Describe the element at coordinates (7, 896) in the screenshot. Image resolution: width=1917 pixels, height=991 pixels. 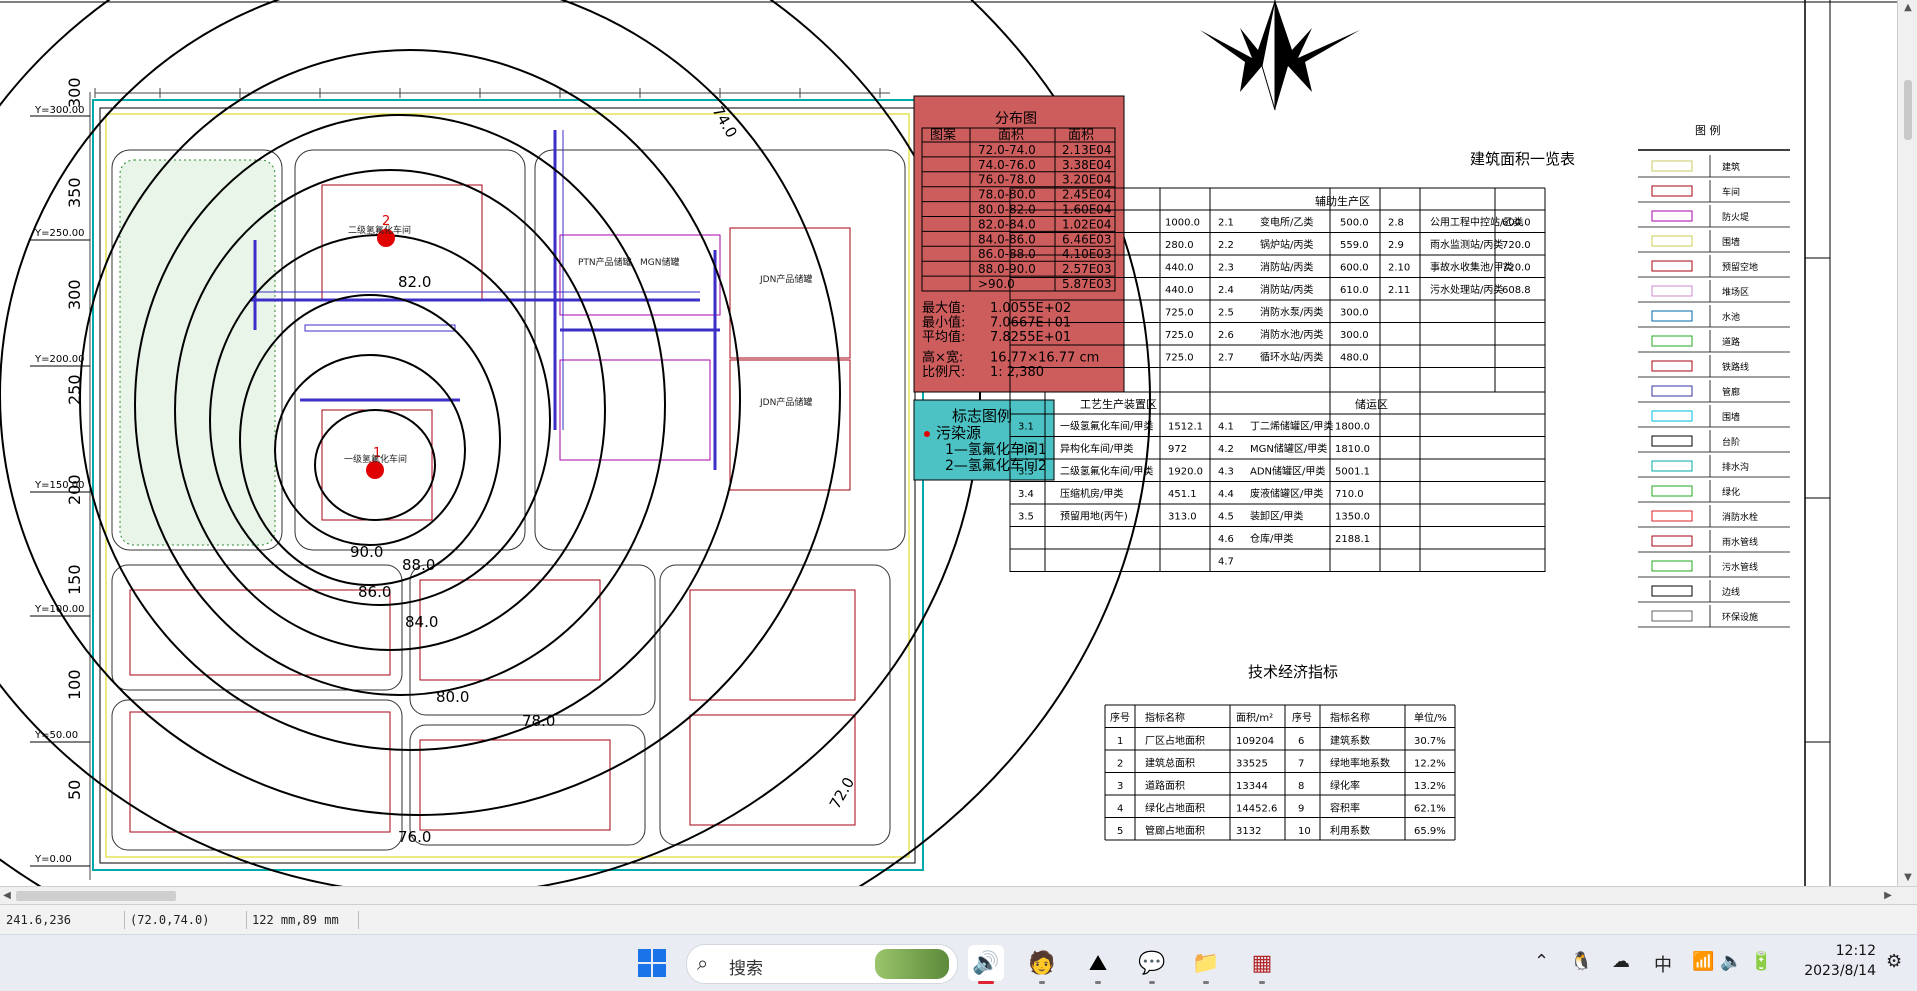
I see `scroll-left-icon: ◀` at that location.